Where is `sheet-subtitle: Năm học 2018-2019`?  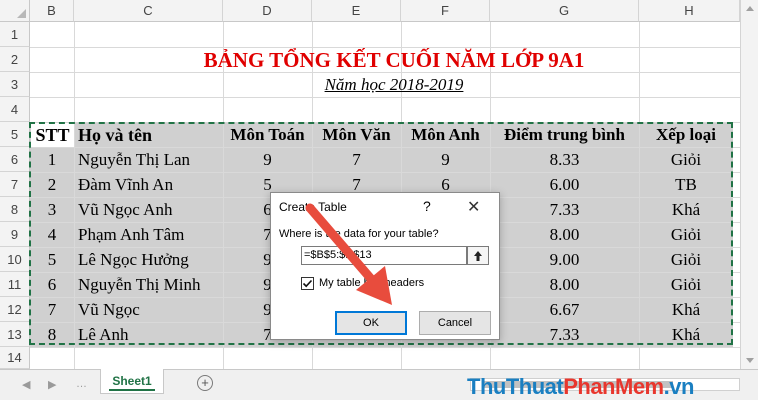
sheet-subtitle: Năm học 2018-2019 is located at coordinates (394, 84).